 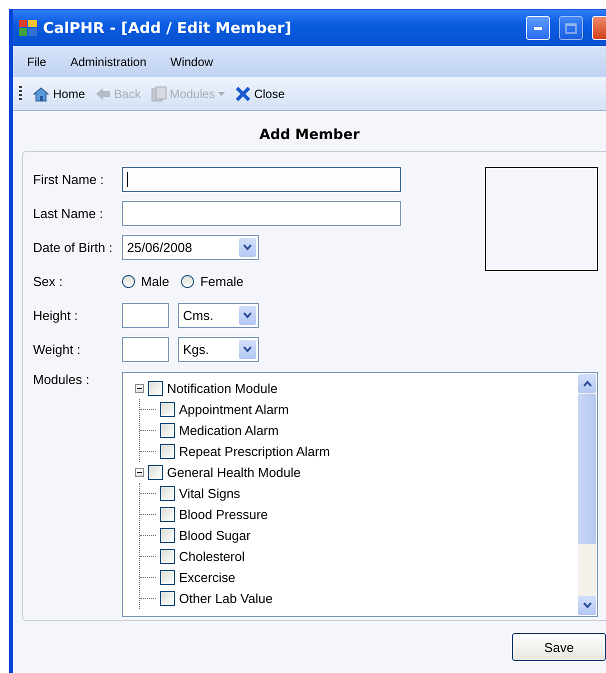 What do you see at coordinates (234, 472) in the screenshot?
I see `tree-item: General Health Module` at bounding box center [234, 472].